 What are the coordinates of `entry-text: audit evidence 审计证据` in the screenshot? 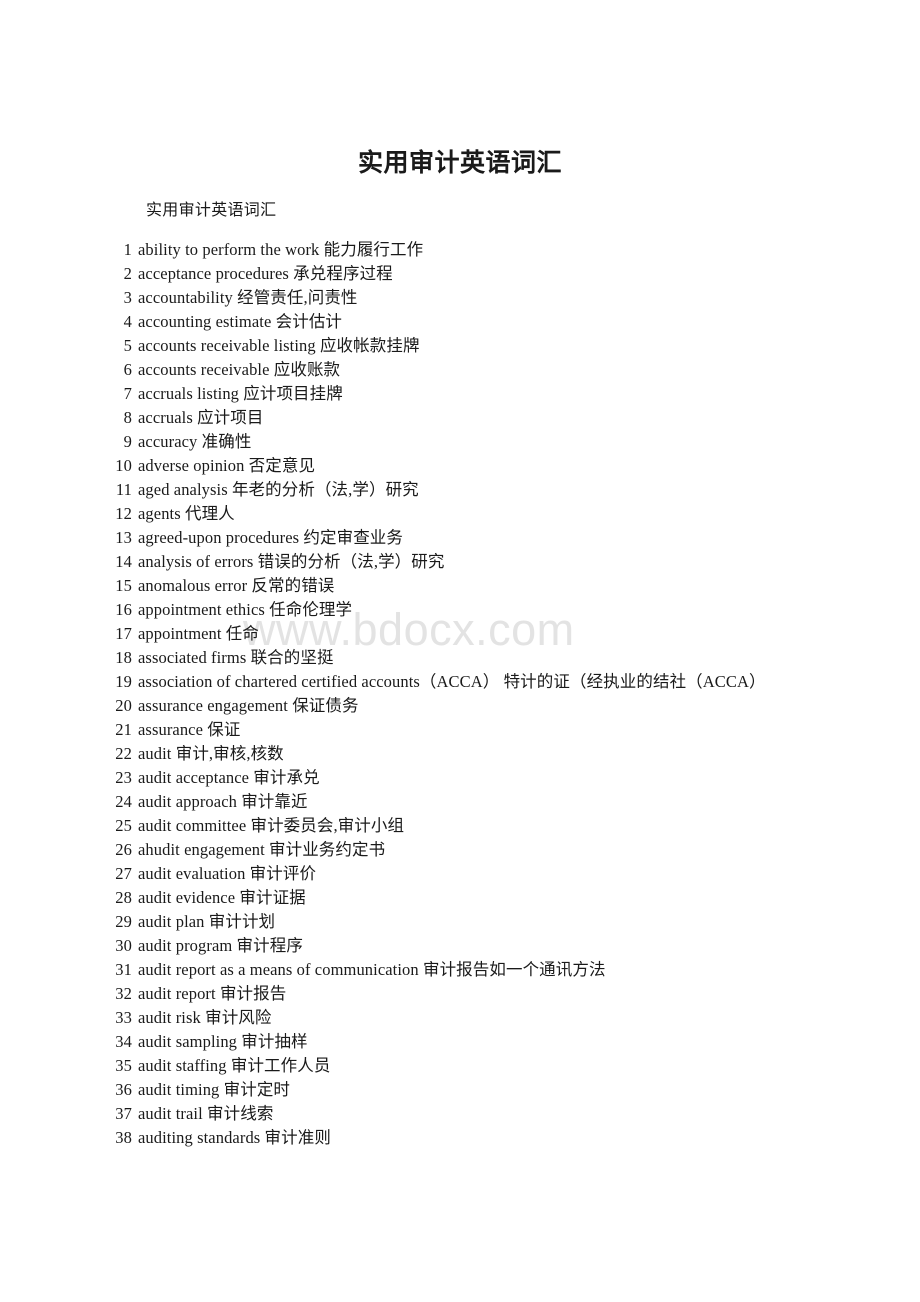 It's located at (222, 897).